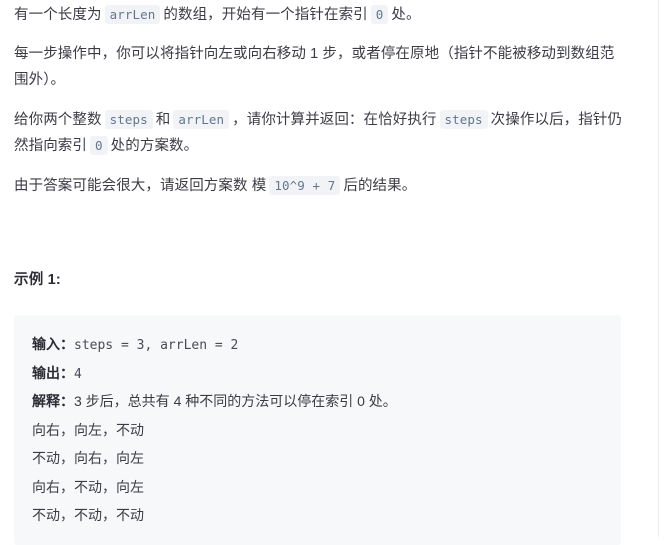 The height and width of the screenshot is (545, 667). What do you see at coordinates (156, 345) in the screenshot?
I see `code-block-line-value: steps = 3, arrLen = 2` at bounding box center [156, 345].